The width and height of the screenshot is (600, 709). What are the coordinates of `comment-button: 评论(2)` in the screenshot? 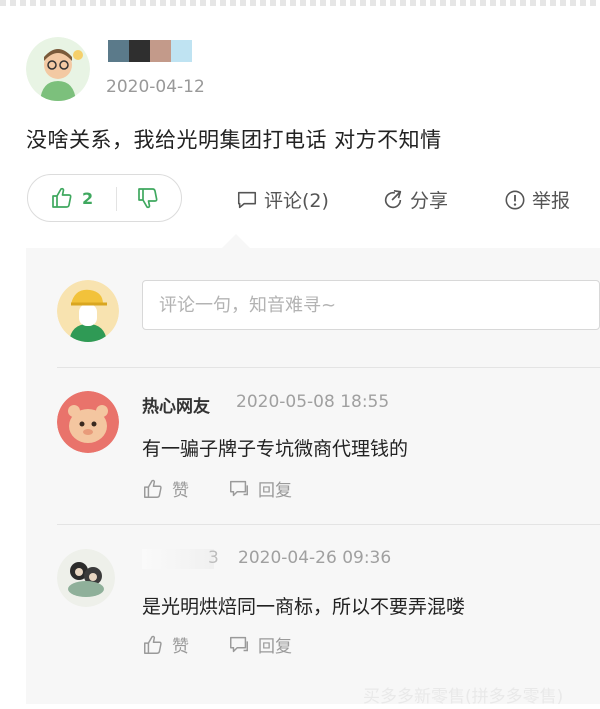 It's located at (282, 199).